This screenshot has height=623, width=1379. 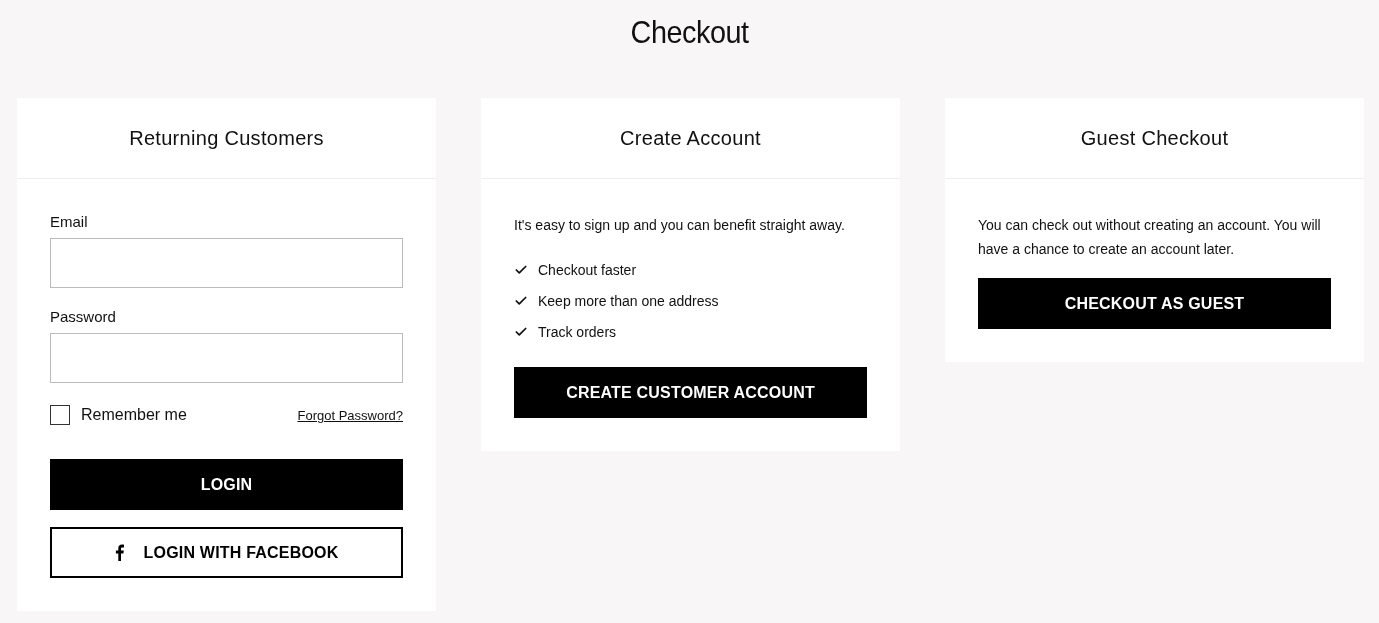 What do you see at coordinates (690, 138) in the screenshot?
I see `card-title: Create Account` at bounding box center [690, 138].